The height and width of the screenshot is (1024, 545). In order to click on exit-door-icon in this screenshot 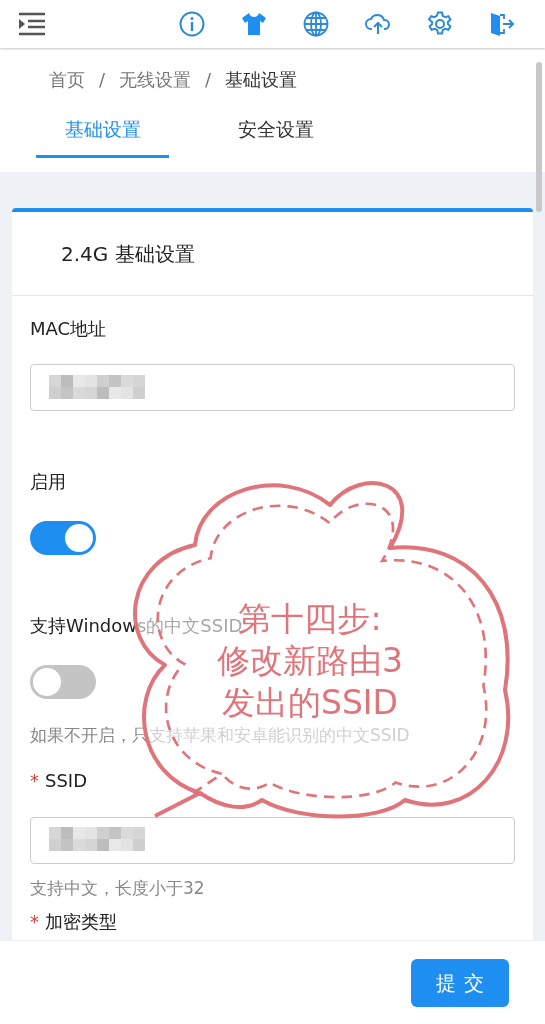, I will do `click(502, 24)`.